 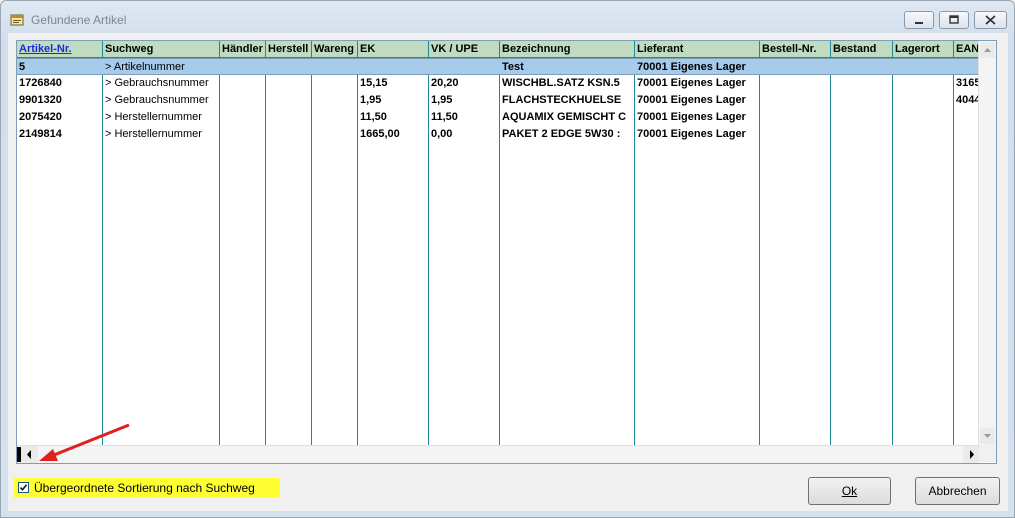 I want to click on cell-bezeichnung: Test, so click(x=513, y=67).